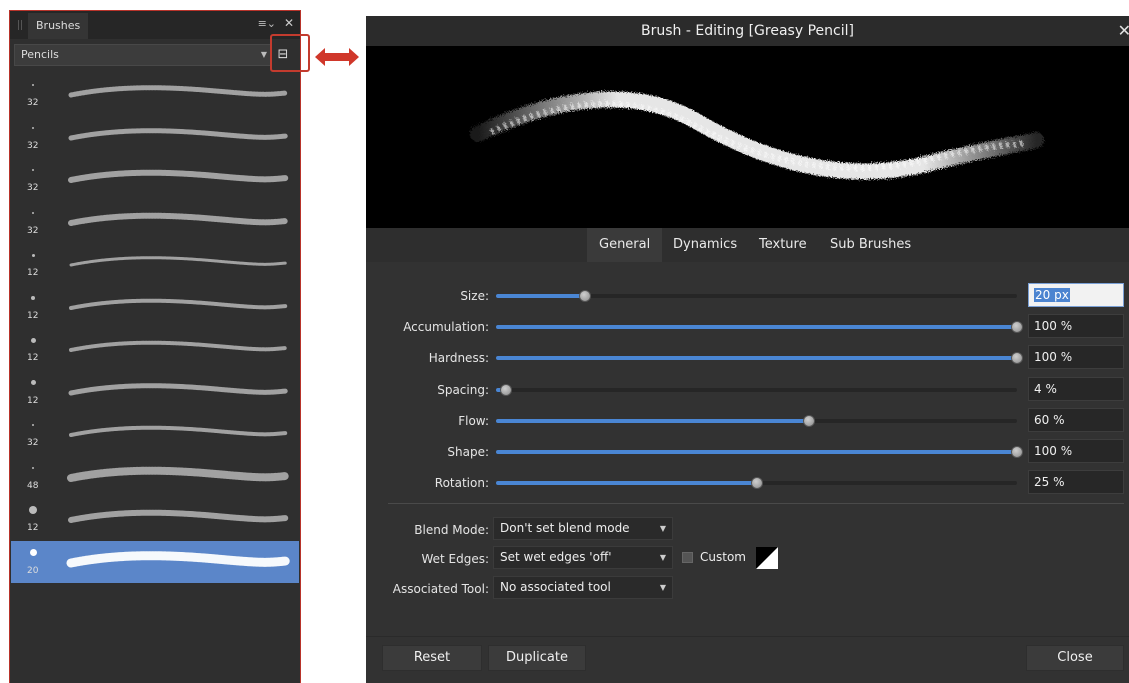 This screenshot has width=1129, height=683. What do you see at coordinates (555, 587) in the screenshot?
I see `associated-tool-value: No associated tool` at bounding box center [555, 587].